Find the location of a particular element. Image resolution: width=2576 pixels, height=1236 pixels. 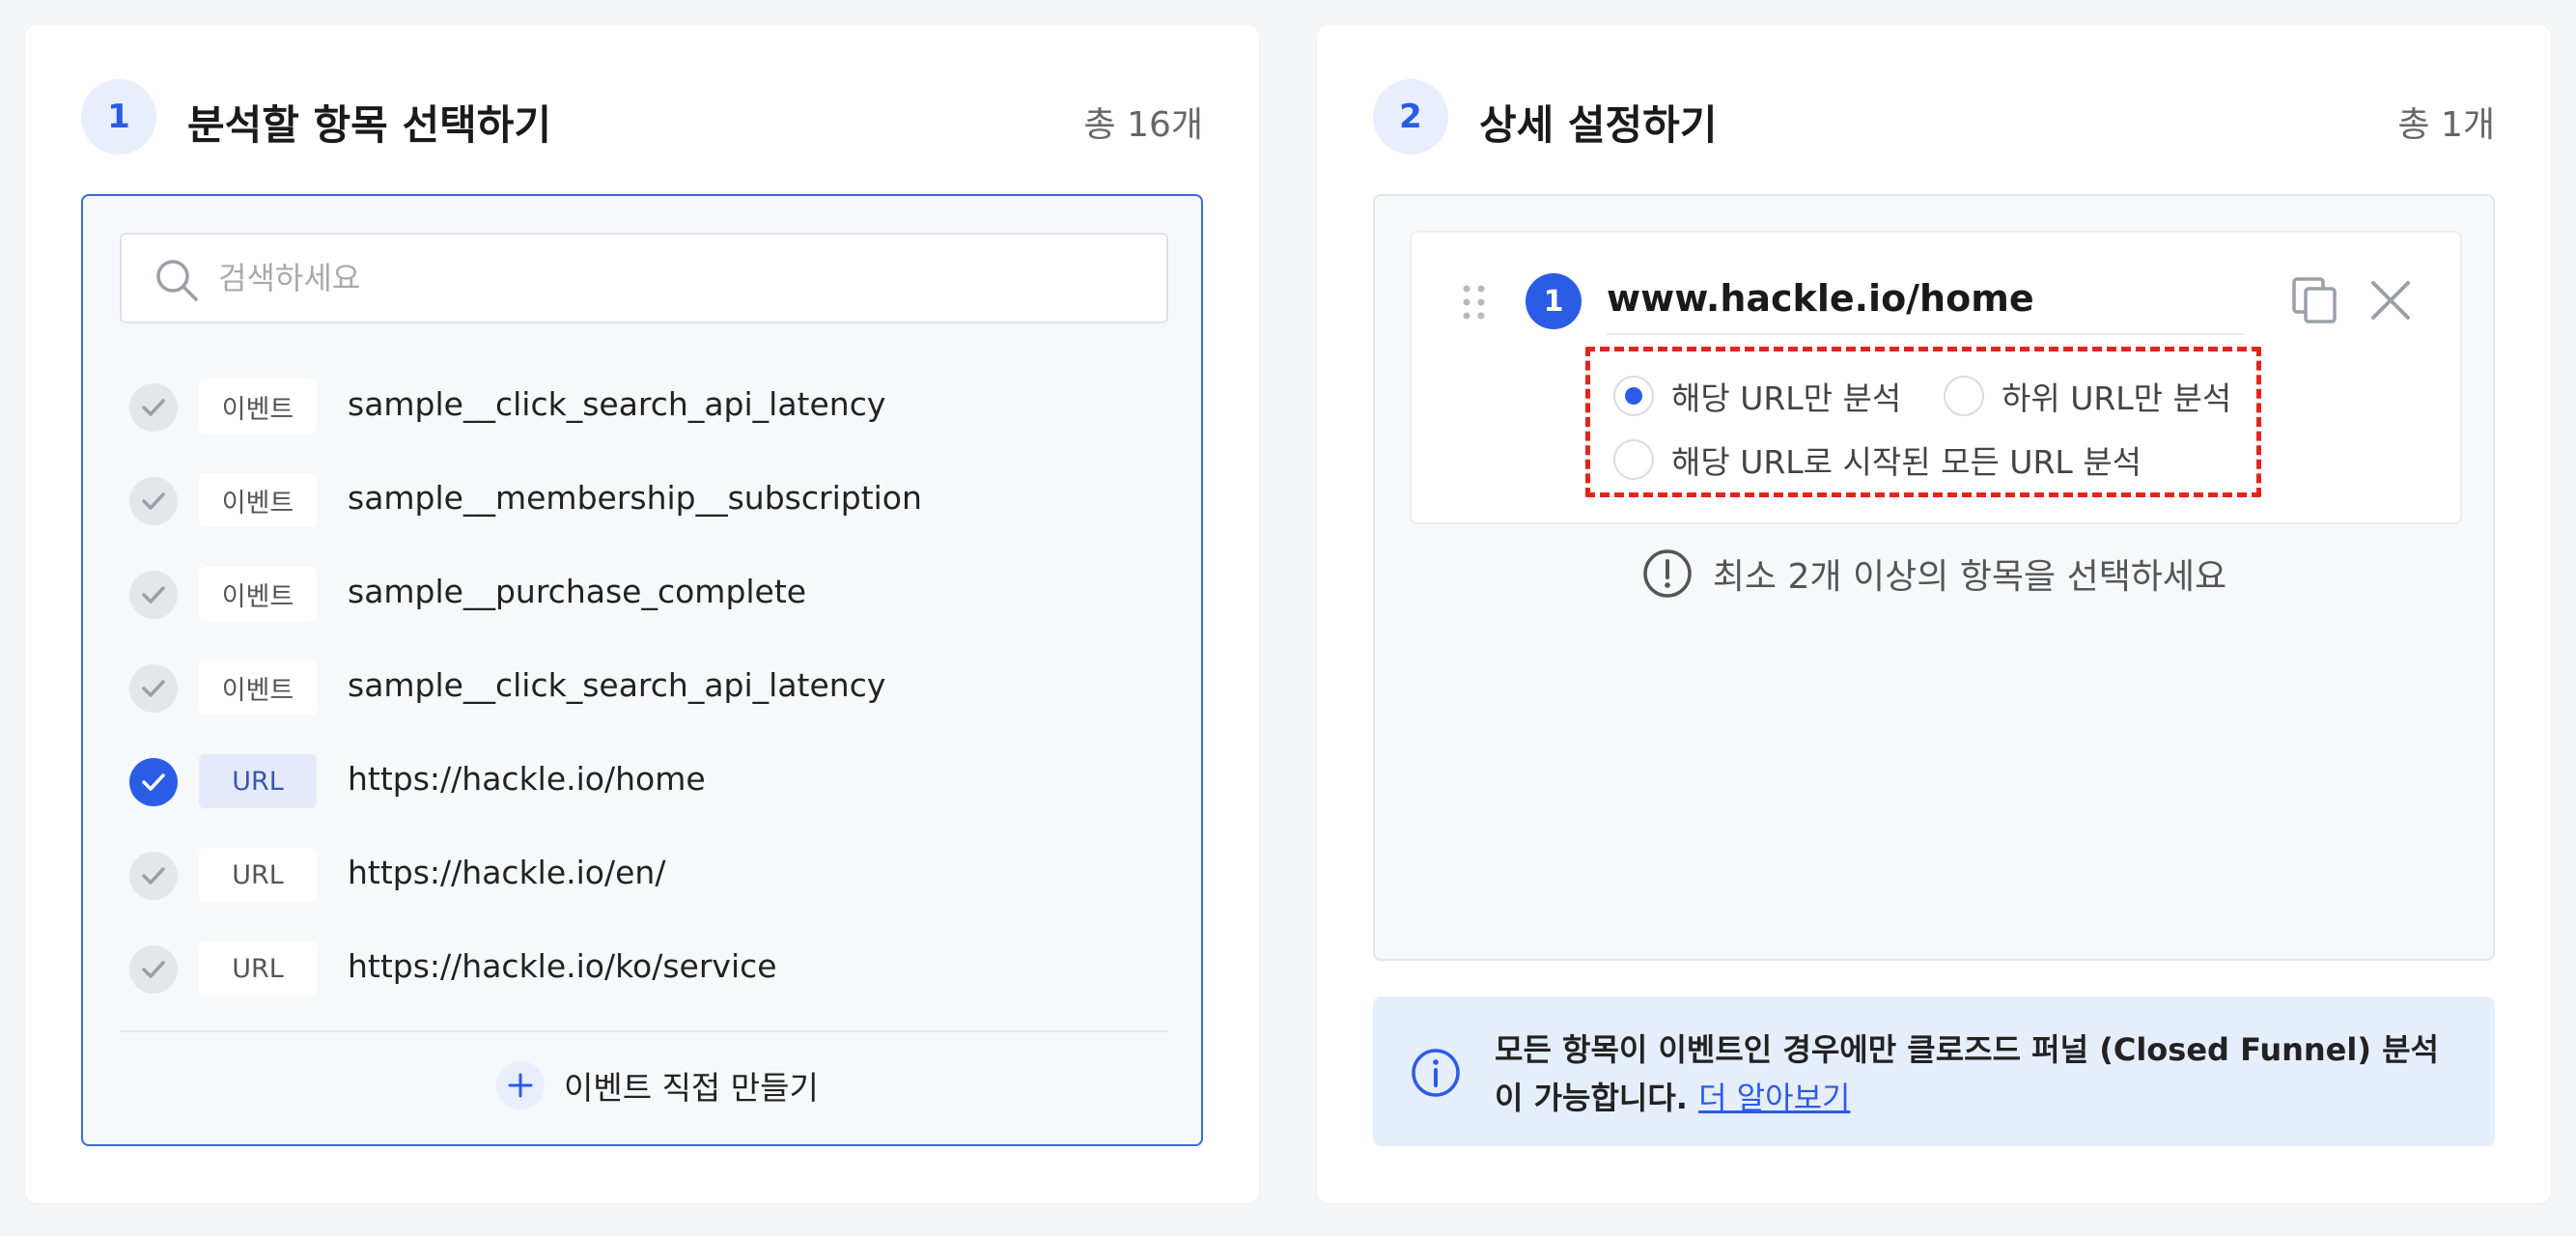

panel-title: 분석할 항목 선택하기 is located at coordinates (370, 125).